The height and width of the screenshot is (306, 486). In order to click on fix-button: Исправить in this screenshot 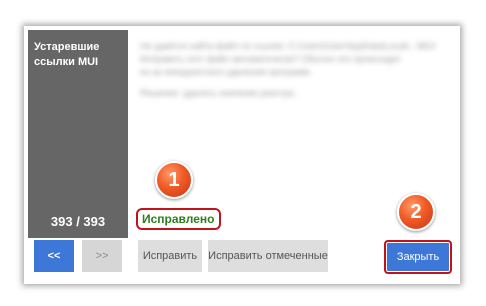, I will do `click(170, 256)`.